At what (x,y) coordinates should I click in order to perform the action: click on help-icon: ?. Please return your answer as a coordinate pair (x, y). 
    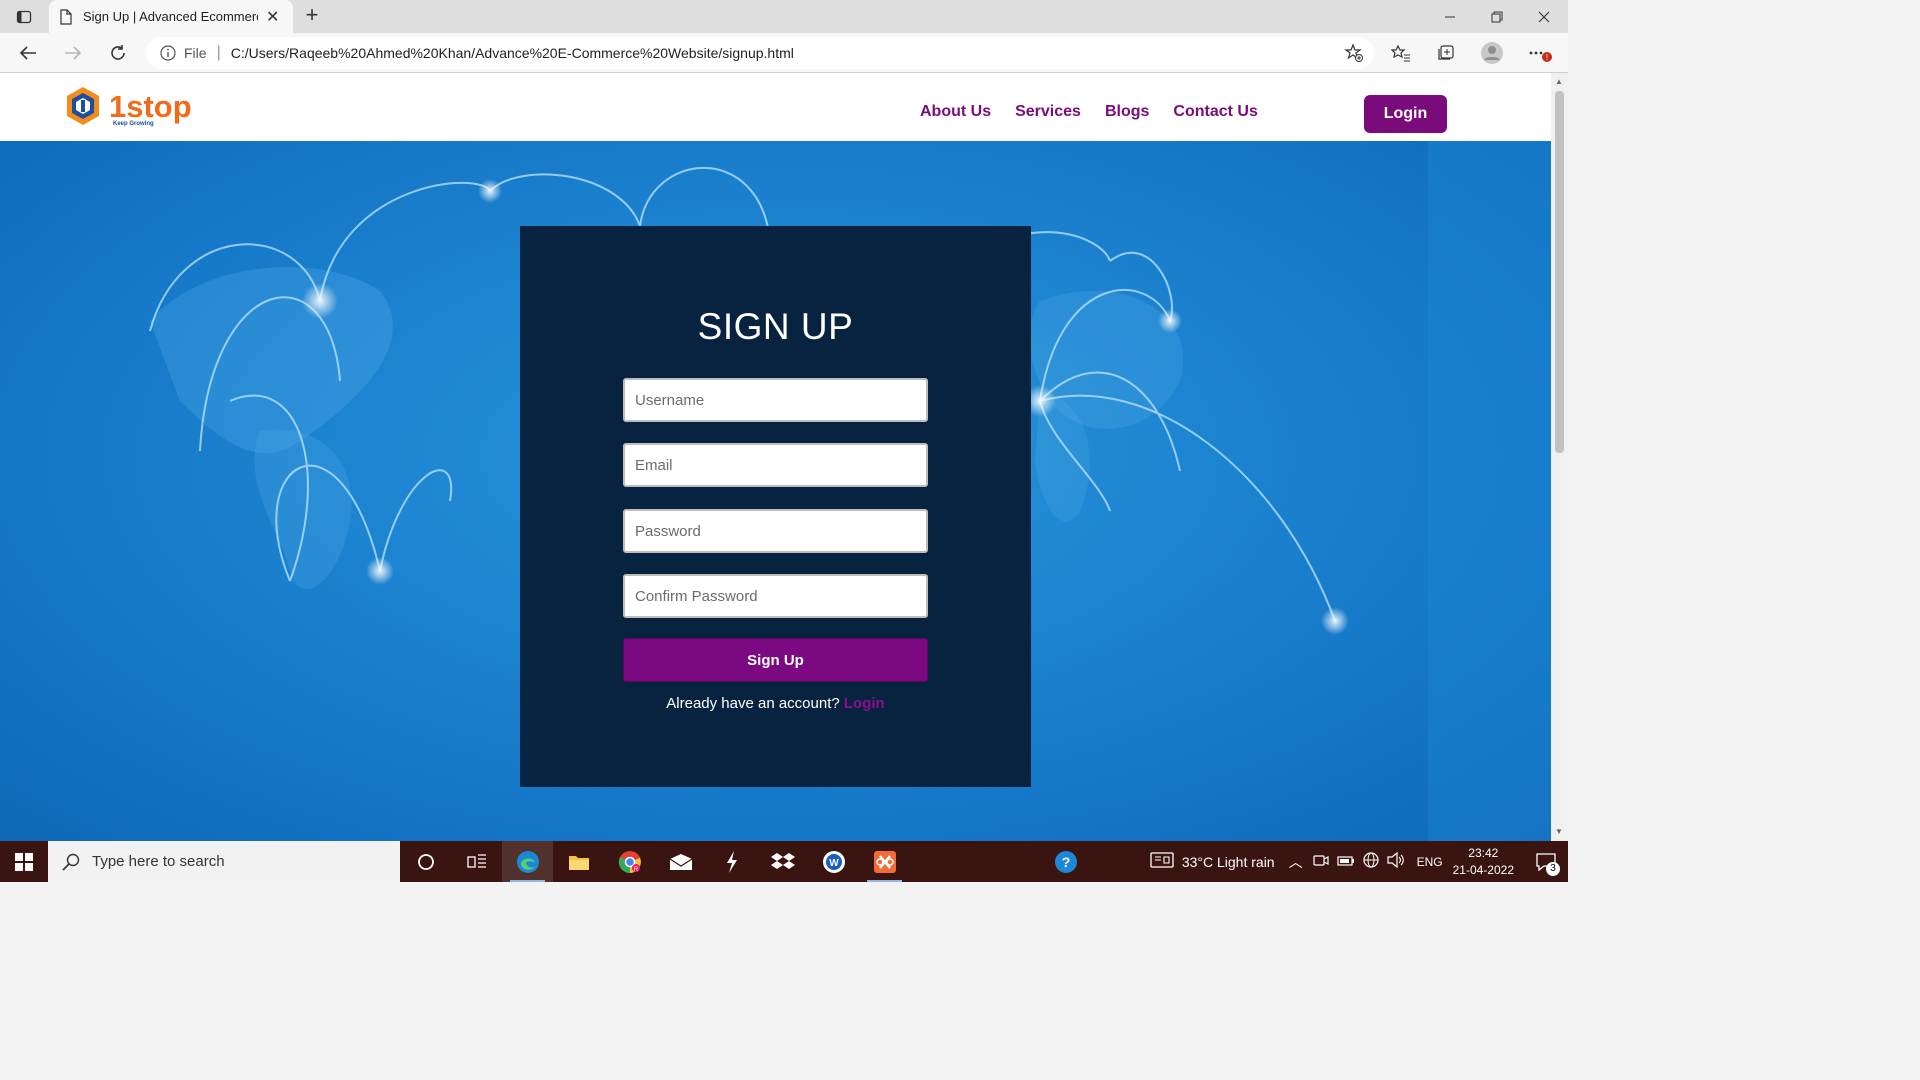
    Looking at the image, I should click on (1065, 861).